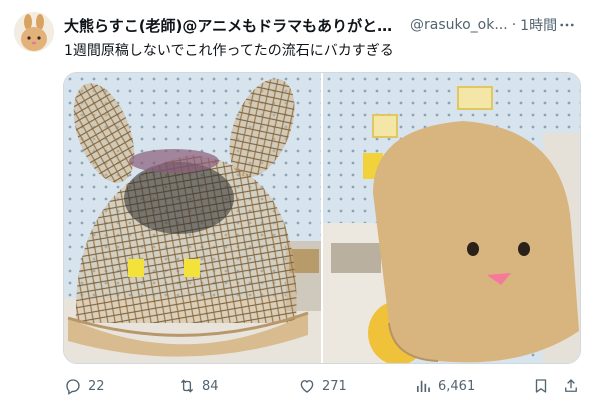 The width and height of the screenshot is (597, 410). I want to click on share-icon, so click(571, 385).